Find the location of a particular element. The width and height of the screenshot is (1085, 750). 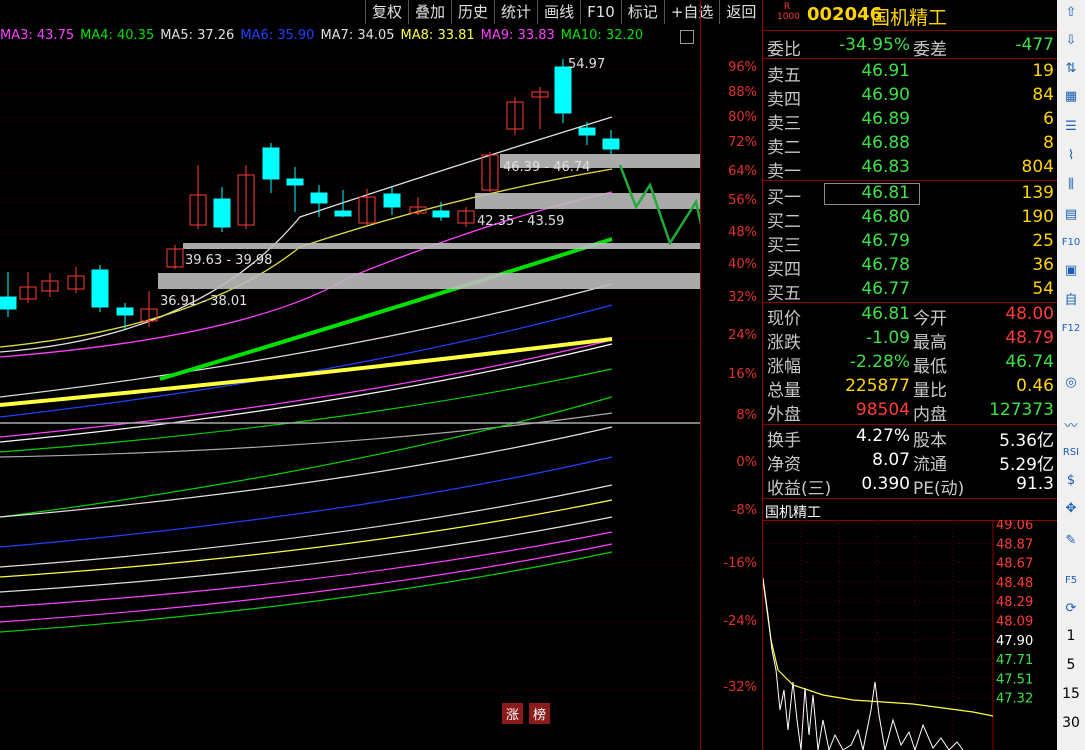

zhang-button: 涨 is located at coordinates (513, 713).